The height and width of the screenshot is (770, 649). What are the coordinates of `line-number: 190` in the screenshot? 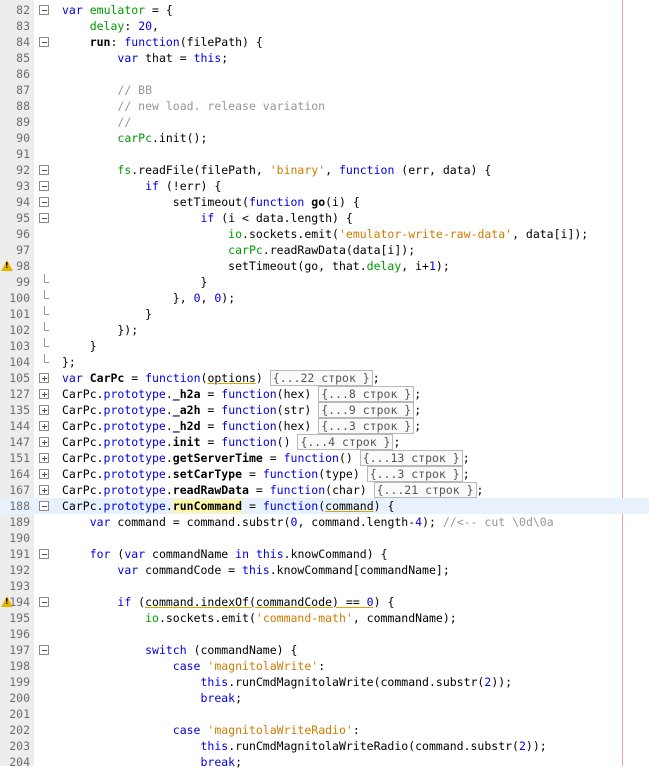 It's located at (15, 538).